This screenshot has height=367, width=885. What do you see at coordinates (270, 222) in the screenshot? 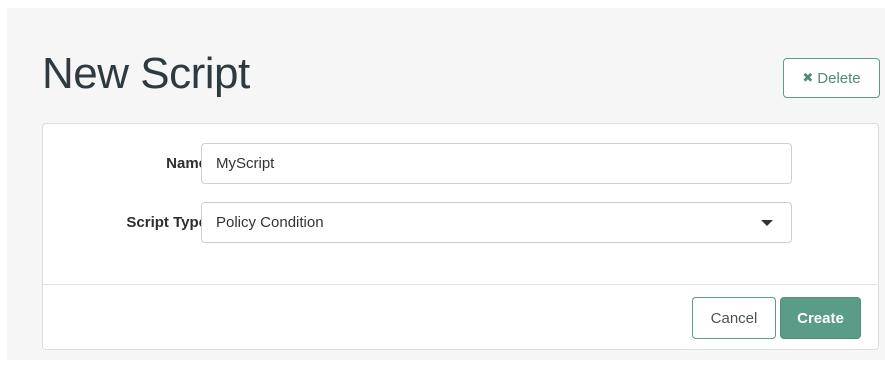
I see `script-type-selected-value: Policy Condition` at bounding box center [270, 222].